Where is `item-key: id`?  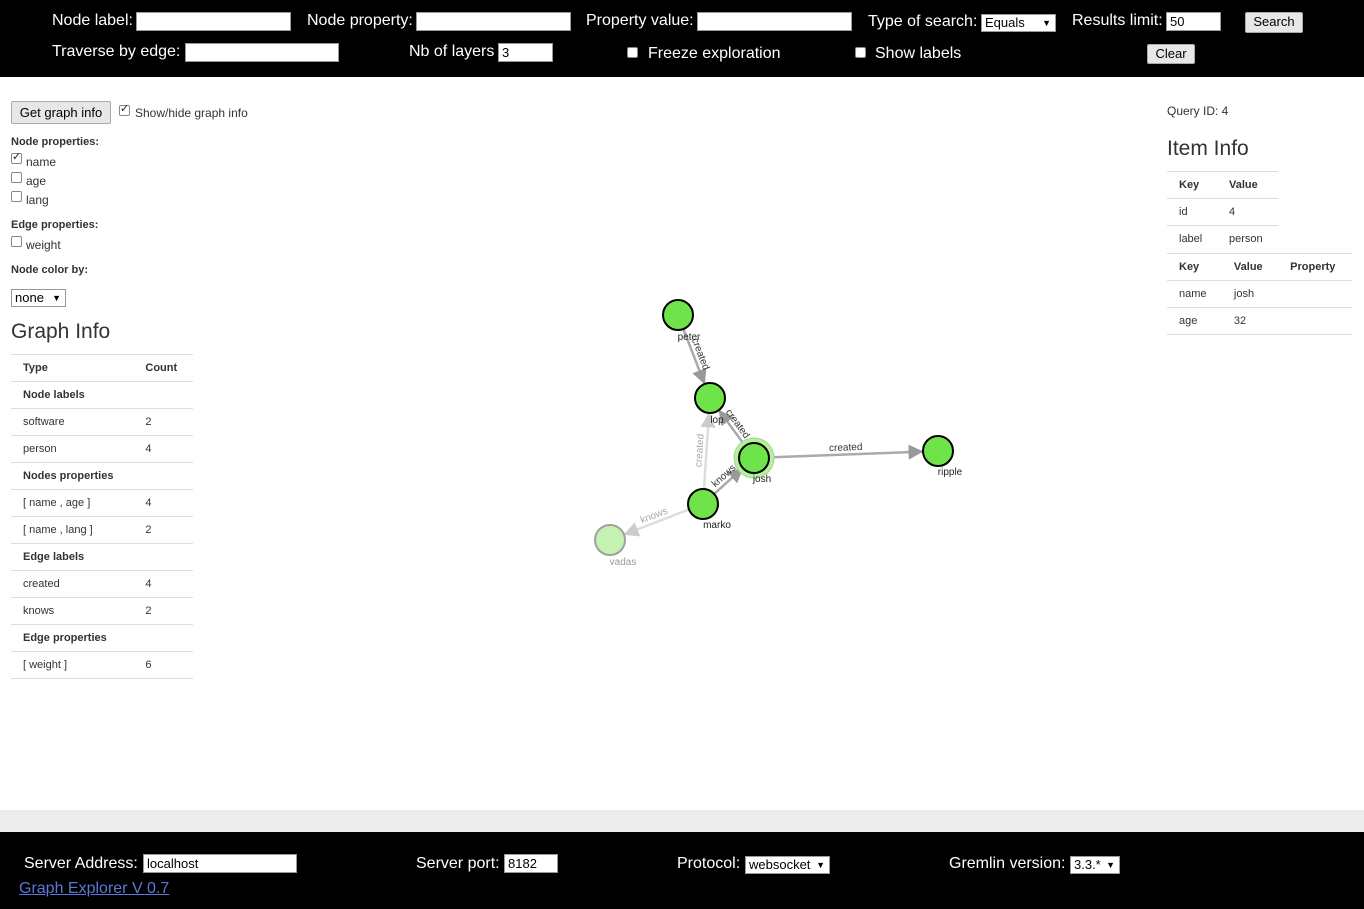 item-key: id is located at coordinates (1192, 212).